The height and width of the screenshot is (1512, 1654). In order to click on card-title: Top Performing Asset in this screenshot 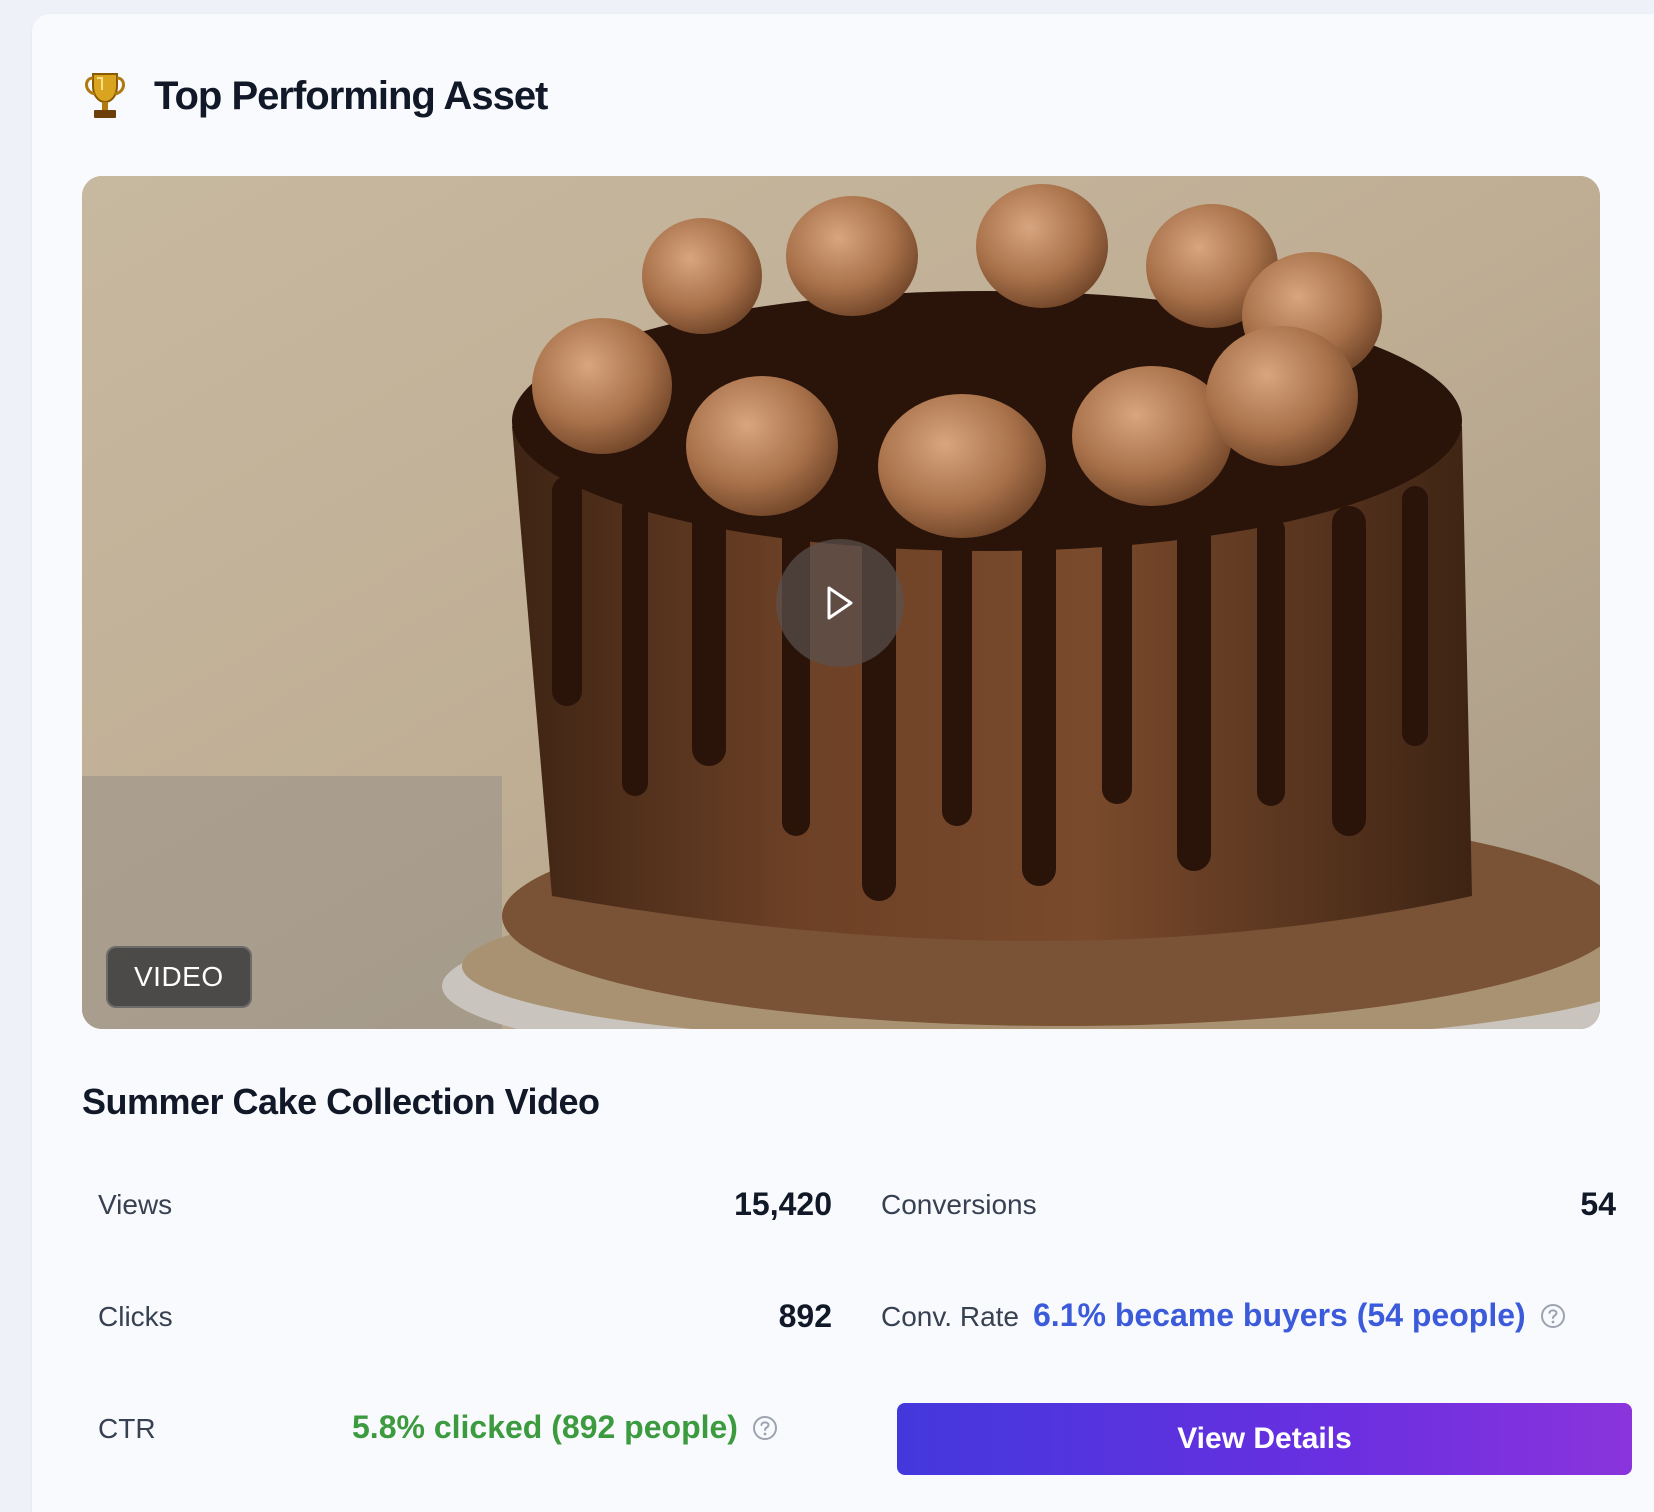, I will do `click(351, 95)`.